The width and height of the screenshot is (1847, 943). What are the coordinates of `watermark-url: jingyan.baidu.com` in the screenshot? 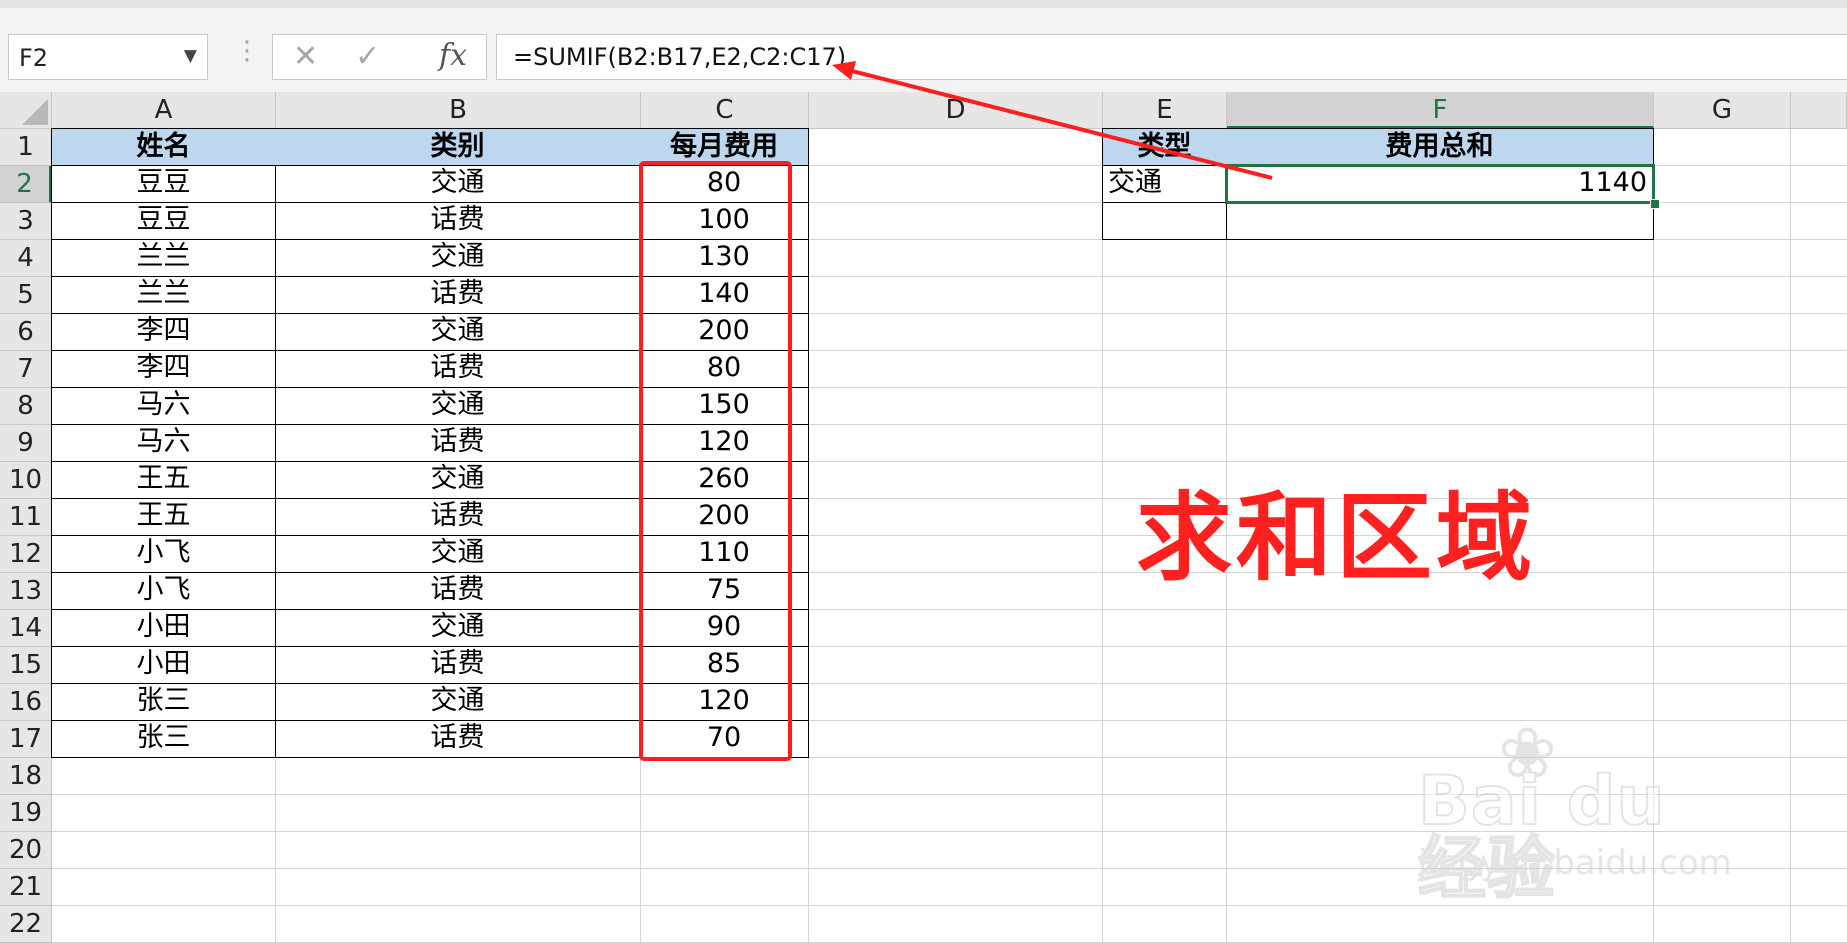 It's located at (1575, 863).